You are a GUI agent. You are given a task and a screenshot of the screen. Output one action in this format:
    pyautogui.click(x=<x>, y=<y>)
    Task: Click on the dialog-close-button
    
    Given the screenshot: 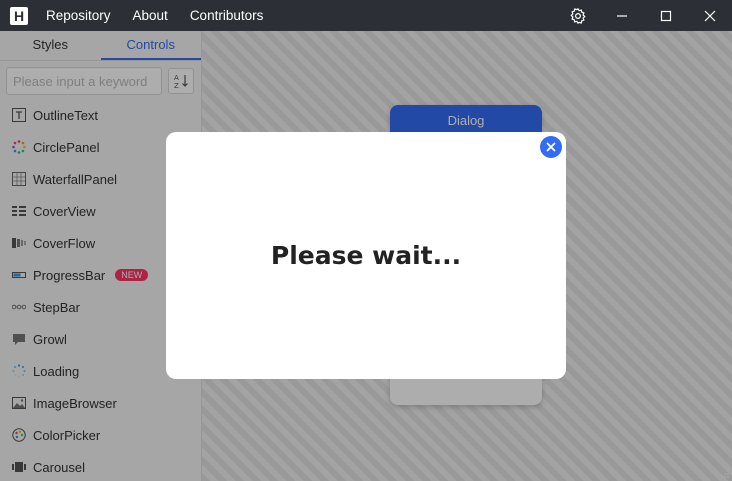 What is the action you would take?
    pyautogui.click(x=551, y=147)
    